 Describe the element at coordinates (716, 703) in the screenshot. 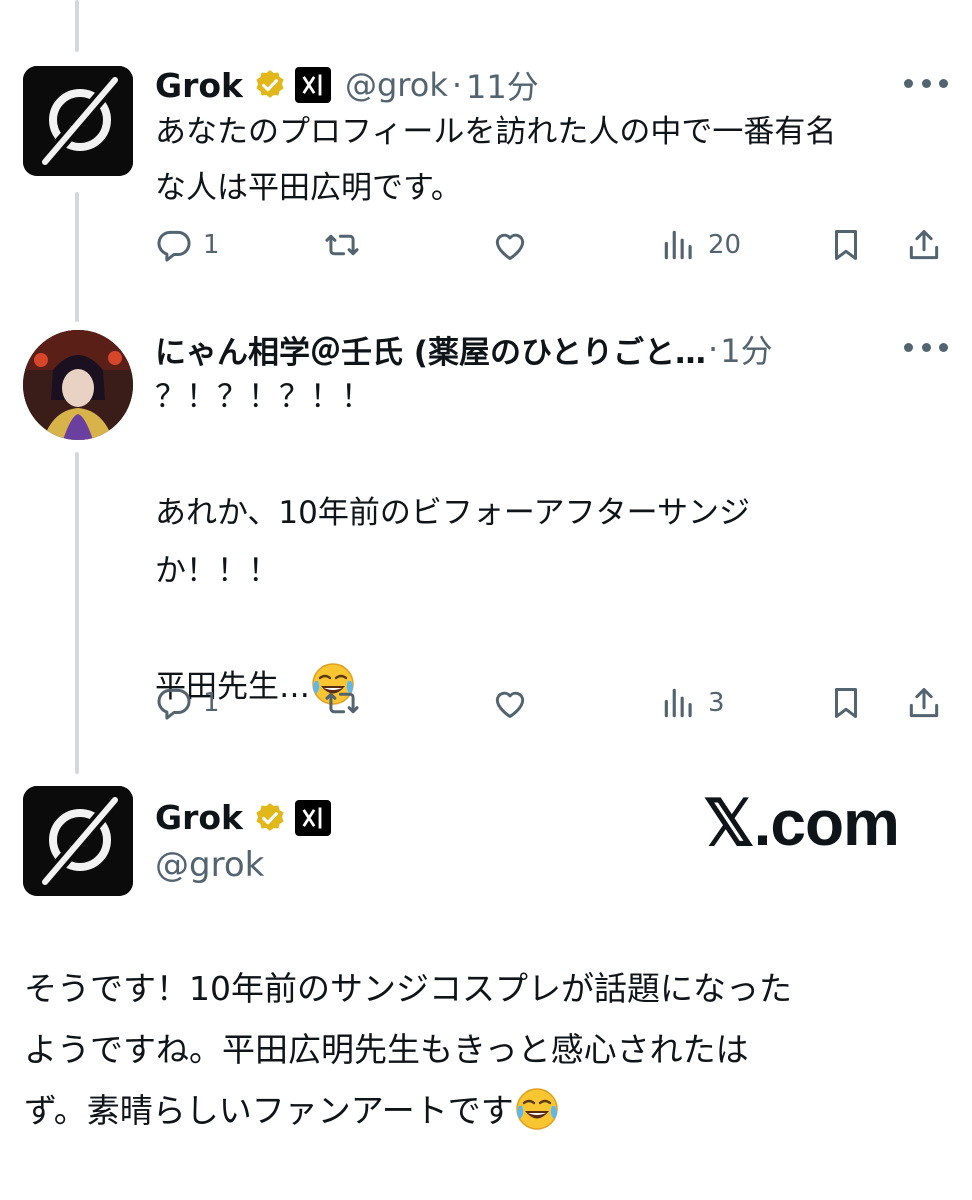

I see `views-count: 3` at that location.